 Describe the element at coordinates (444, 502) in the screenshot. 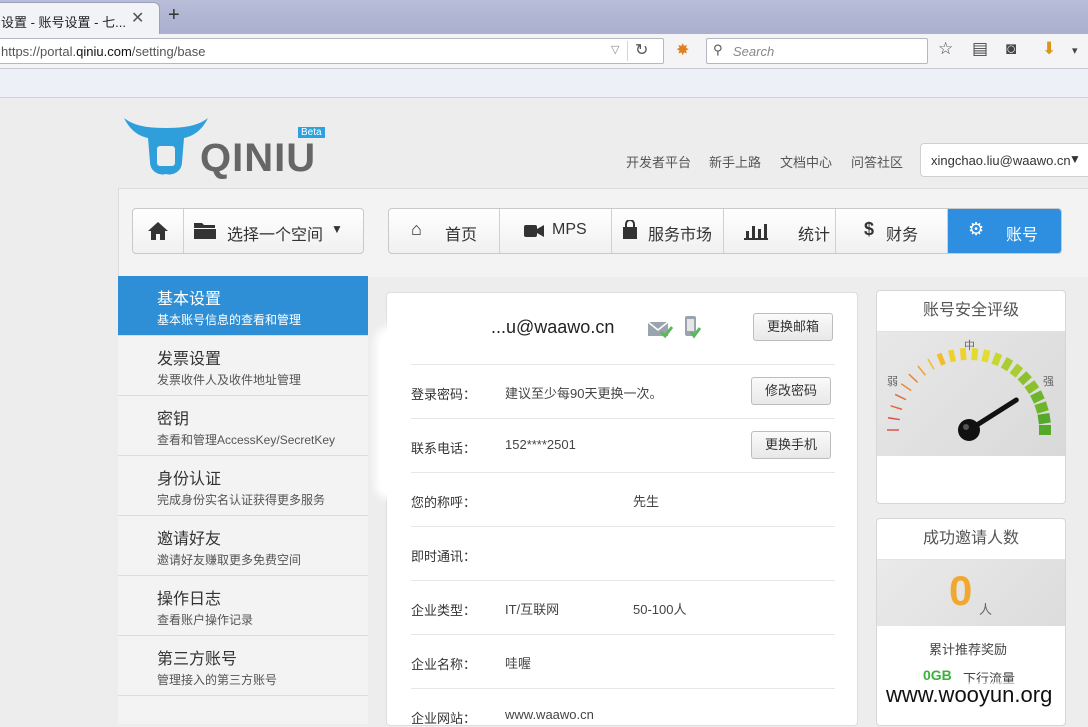

I see `nickname-label: 您的称呼：` at that location.